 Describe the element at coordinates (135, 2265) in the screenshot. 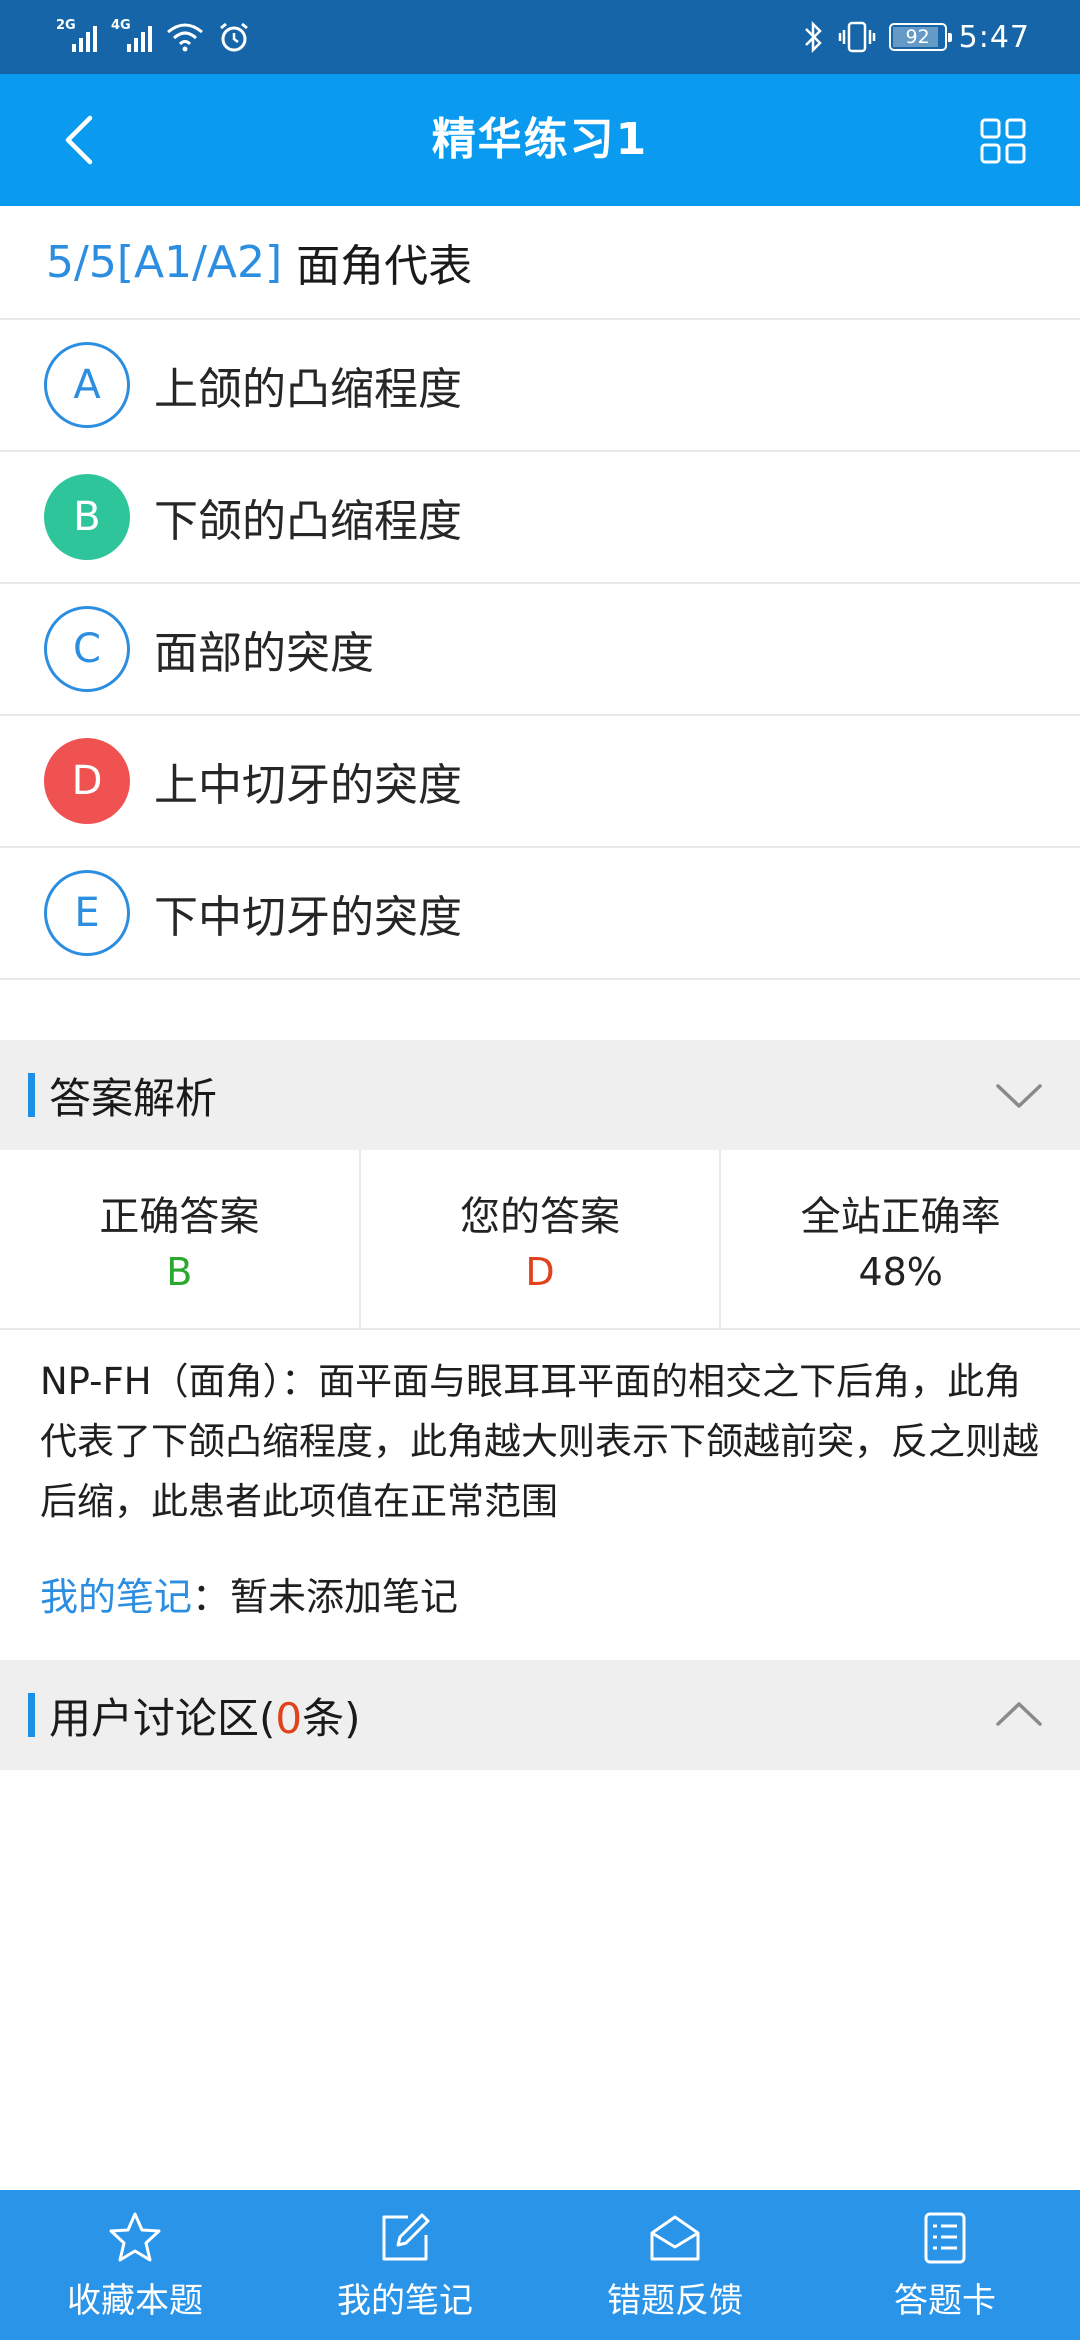

I see `favorite-question-button: 收藏本题` at that location.